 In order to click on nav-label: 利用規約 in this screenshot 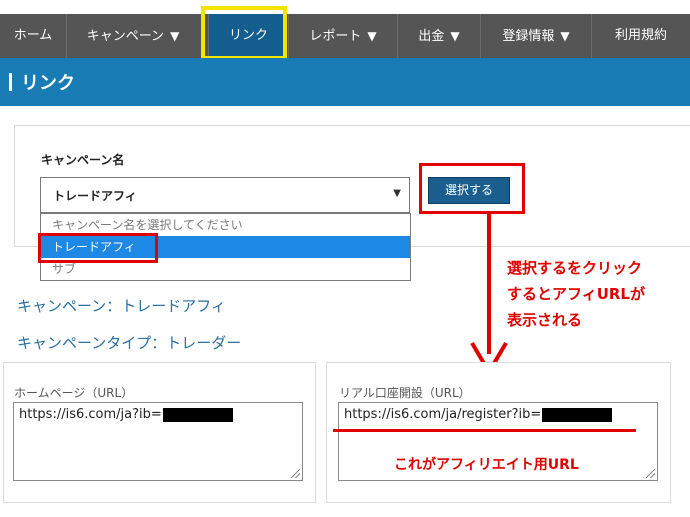, I will do `click(640, 35)`.